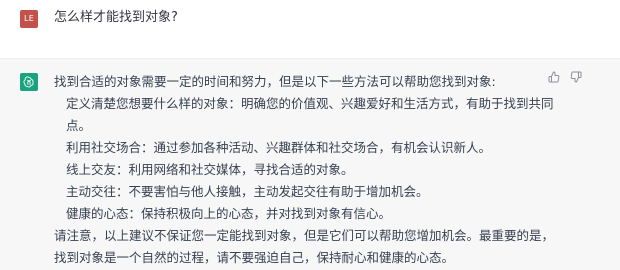 The image size is (620, 270). What do you see at coordinates (210, 169) in the screenshot?
I see `list-item: 线上交友：利用网络和社交媒体，寻找合适的对象。` at bounding box center [210, 169].